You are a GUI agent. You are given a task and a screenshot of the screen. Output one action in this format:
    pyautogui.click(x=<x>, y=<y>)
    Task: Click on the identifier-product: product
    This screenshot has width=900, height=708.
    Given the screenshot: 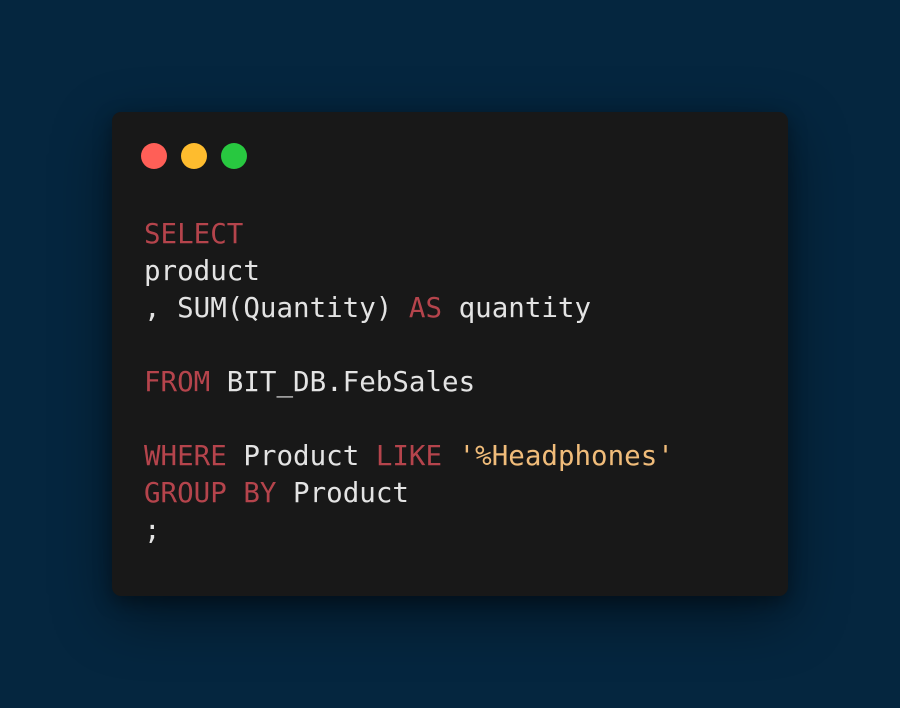 What is the action you would take?
    pyautogui.click(x=202, y=271)
    